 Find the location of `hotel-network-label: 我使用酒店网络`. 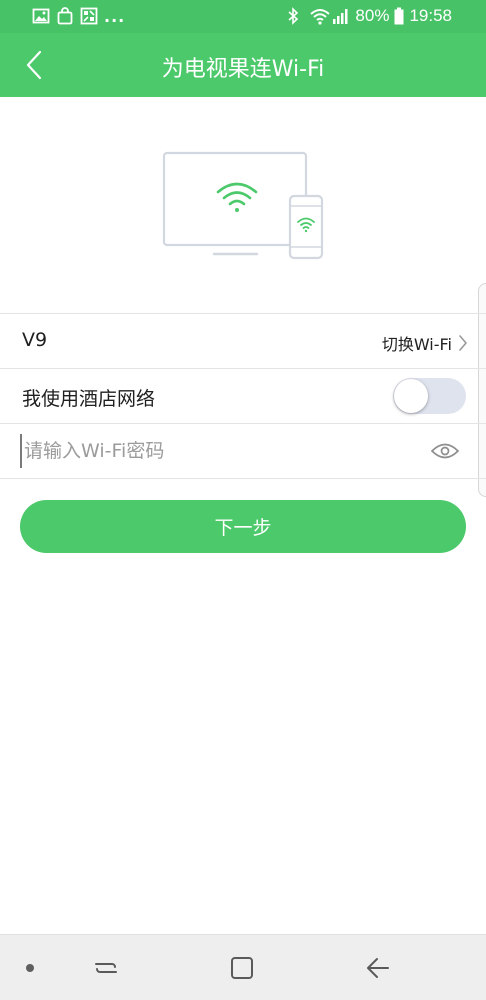

hotel-network-label: 我使用酒店网络 is located at coordinates (89, 399).